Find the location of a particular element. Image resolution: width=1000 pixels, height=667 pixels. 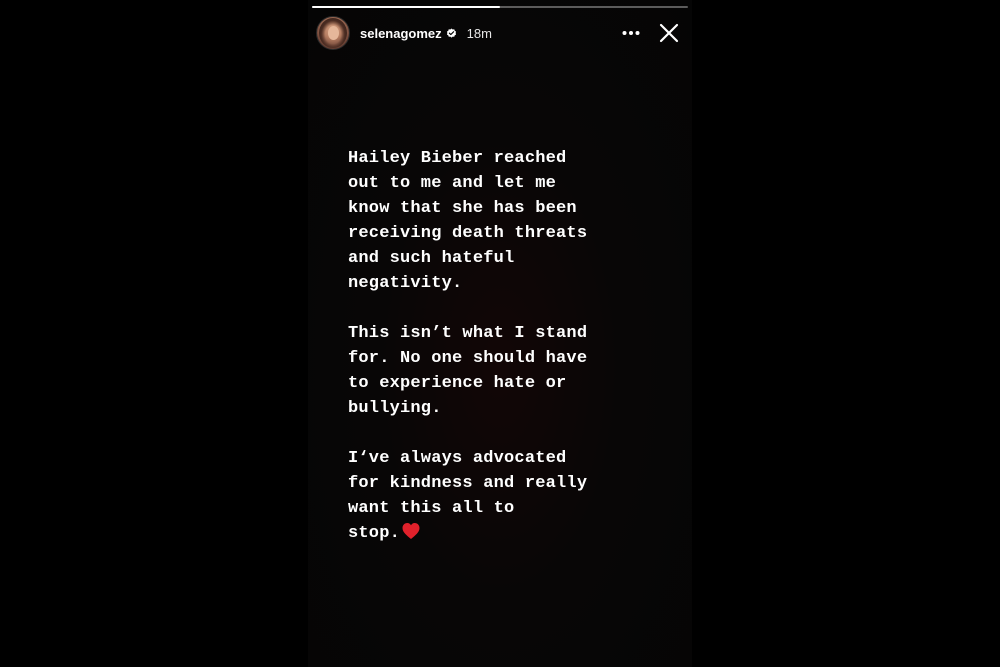

close-button is located at coordinates (669, 33).